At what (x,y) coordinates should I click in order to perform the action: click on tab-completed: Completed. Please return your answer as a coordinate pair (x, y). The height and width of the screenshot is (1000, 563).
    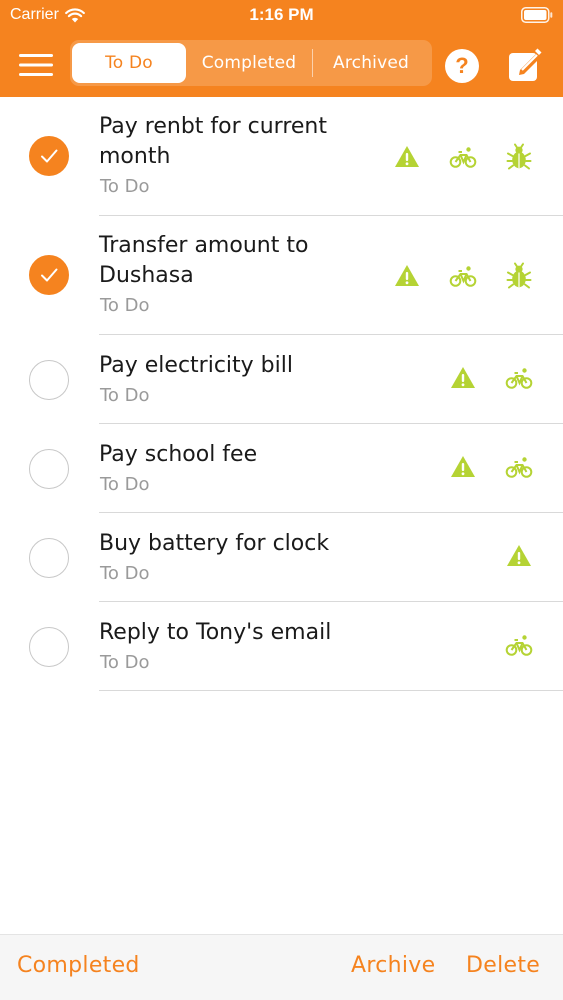
    Looking at the image, I should click on (249, 63).